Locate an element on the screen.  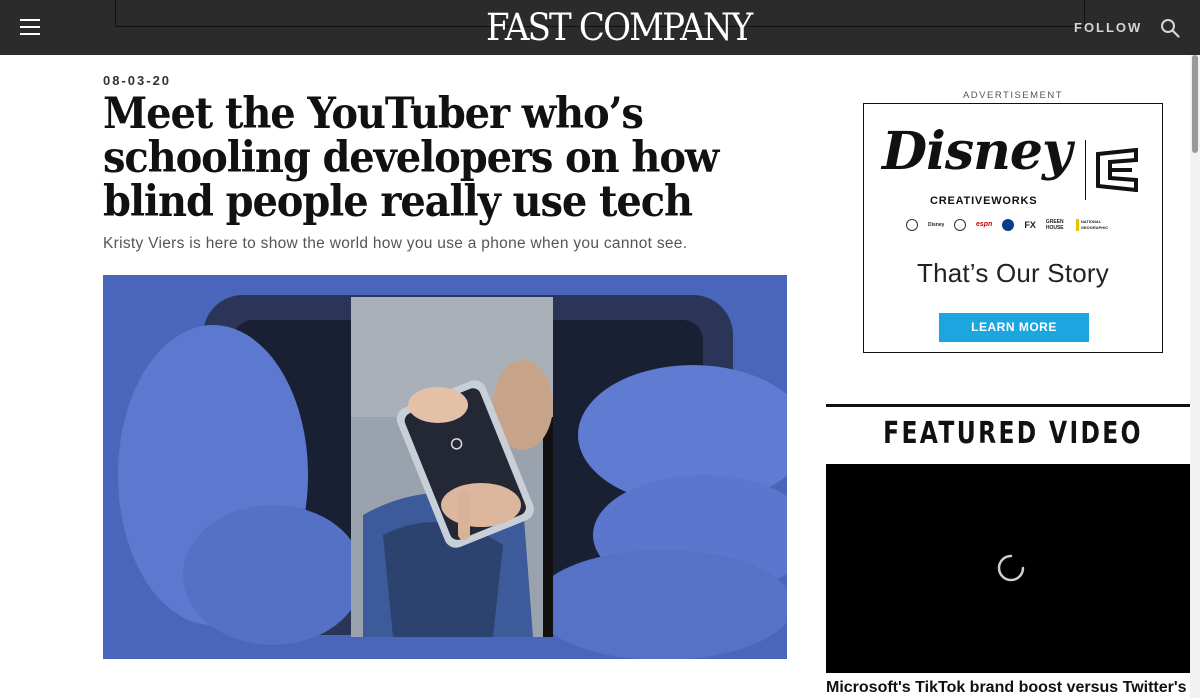
search-icon is located at coordinates (1170, 28).